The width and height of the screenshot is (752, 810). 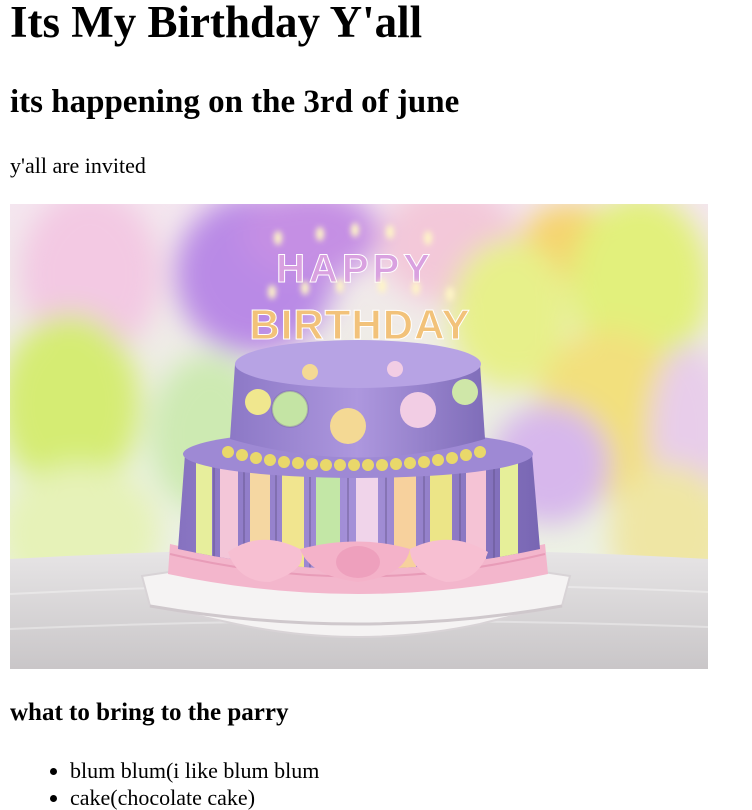 I want to click on list-item: blum blum(i like blum blum, so click(x=185, y=770).